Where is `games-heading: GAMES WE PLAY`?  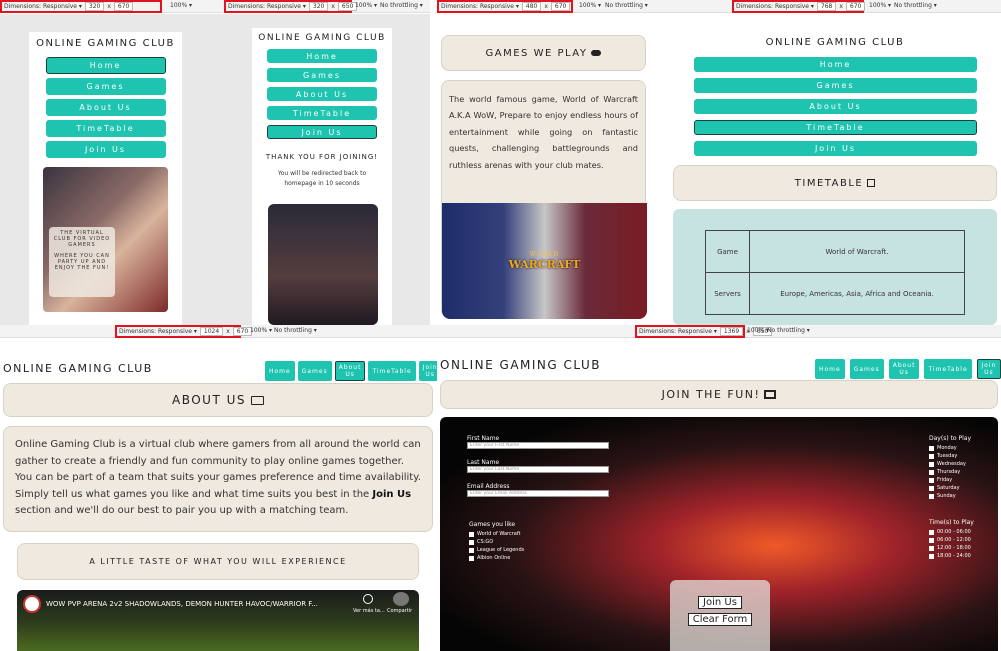
games-heading: GAMES WE PLAY is located at coordinates (536, 53).